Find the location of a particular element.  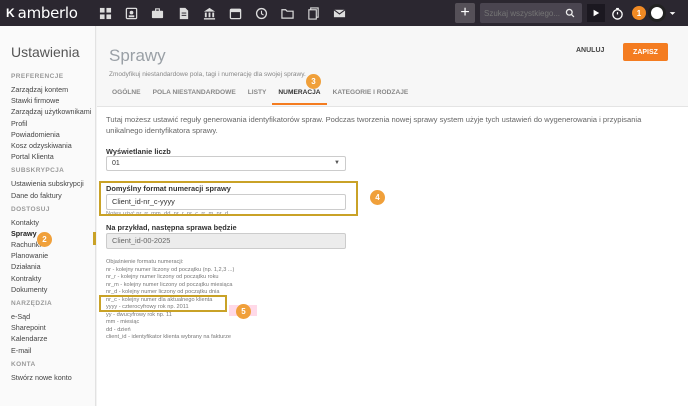

folder-icon is located at coordinates (287, 13).